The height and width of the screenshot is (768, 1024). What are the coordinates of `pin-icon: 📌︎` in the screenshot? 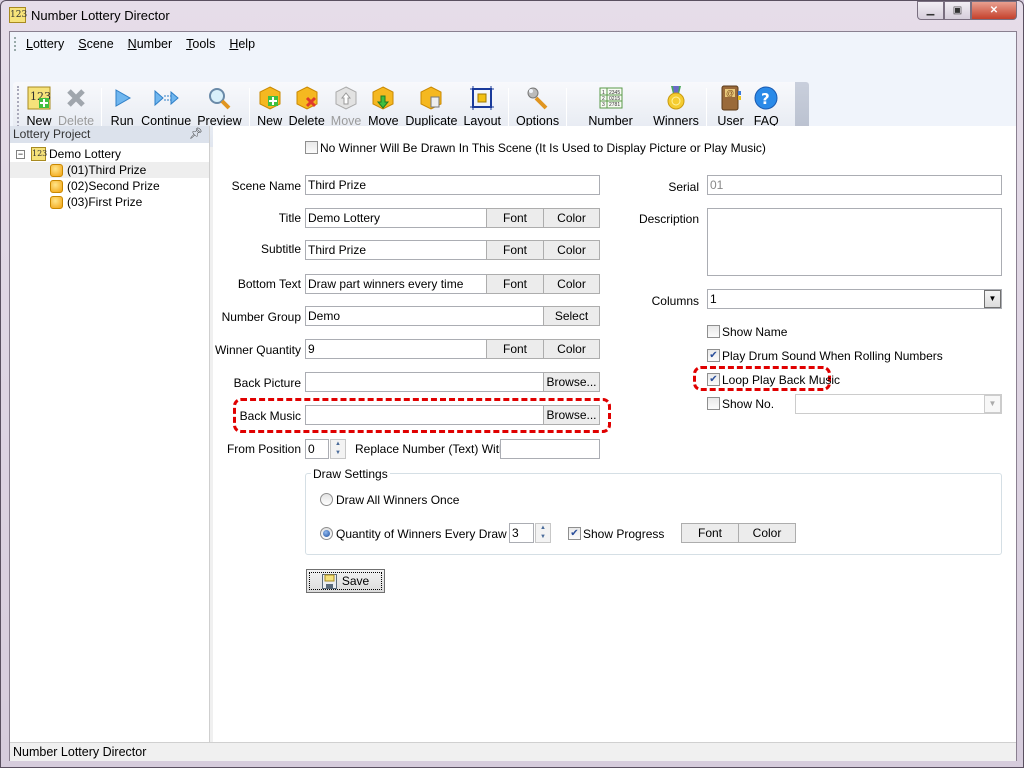 It's located at (196, 134).